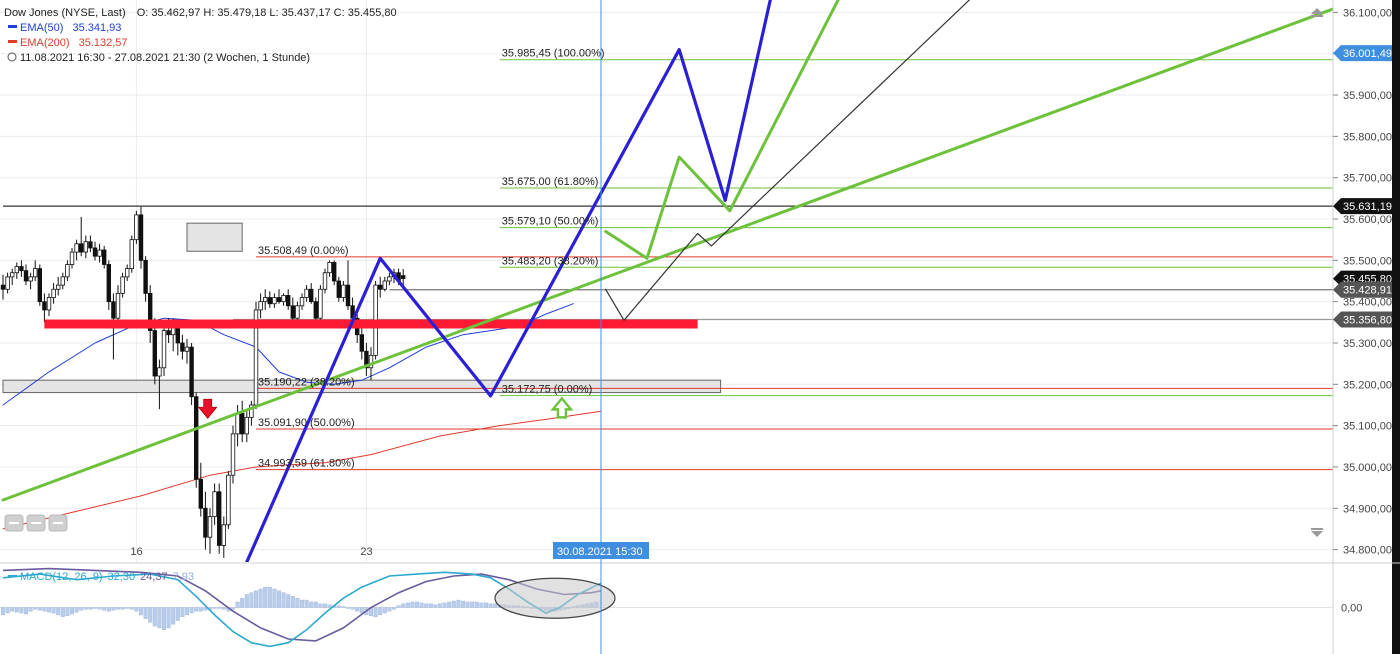 This screenshot has width=1400, height=654. Describe the element at coordinates (58, 523) in the screenshot. I see `pane-button-menu` at that location.